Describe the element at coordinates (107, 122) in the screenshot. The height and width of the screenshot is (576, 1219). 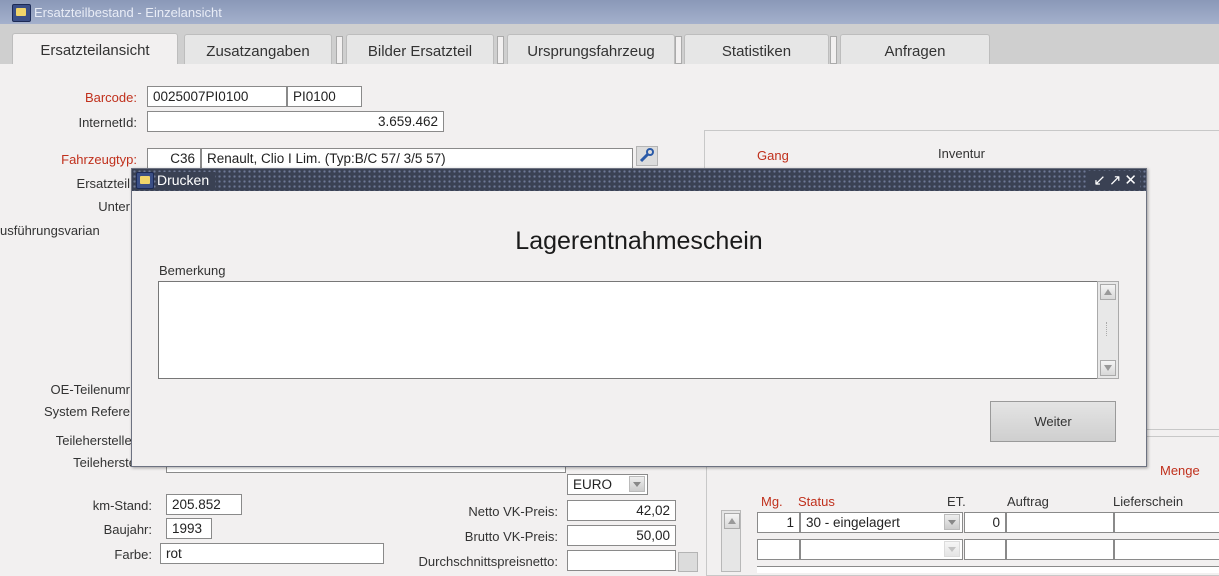
I see `internetid-label: InternetId:` at that location.